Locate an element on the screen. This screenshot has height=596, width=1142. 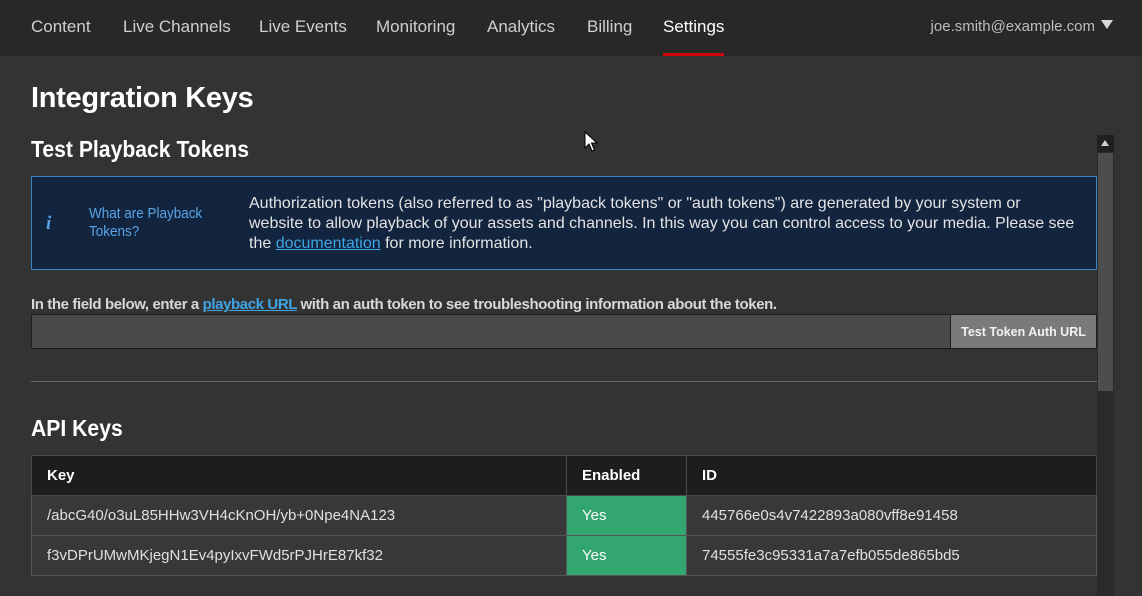
playback-url-input is located at coordinates (491, 331).